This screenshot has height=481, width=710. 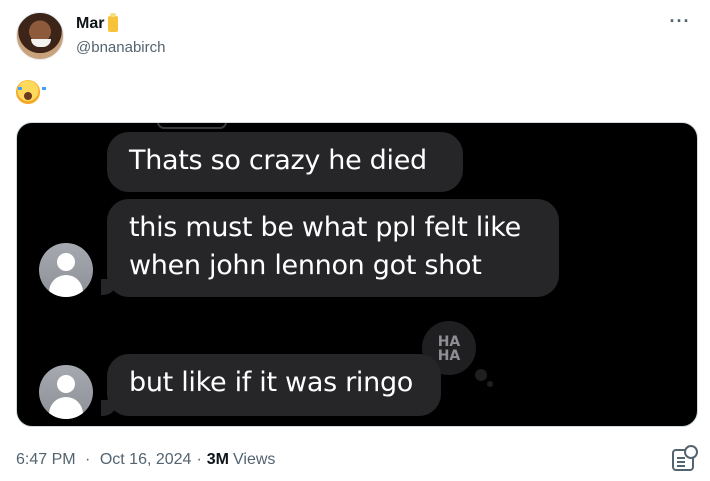 What do you see at coordinates (449, 356) in the screenshot?
I see `tapback-line-2: HA` at bounding box center [449, 356].